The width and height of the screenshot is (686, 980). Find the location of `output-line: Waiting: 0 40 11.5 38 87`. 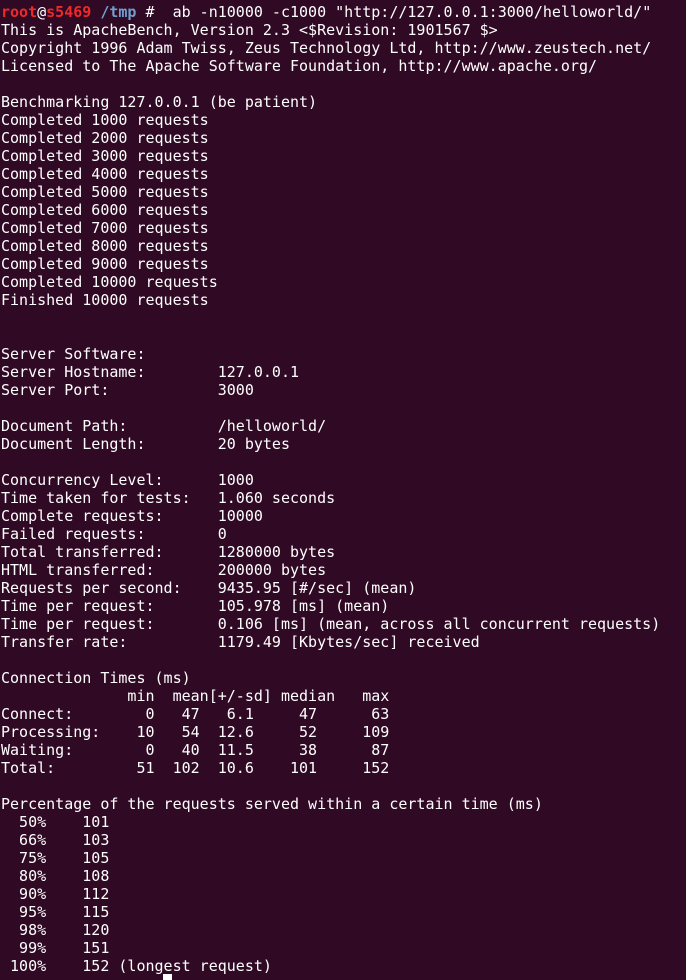

output-line: Waiting: 0 40 11.5 38 87 is located at coordinates (195, 750).